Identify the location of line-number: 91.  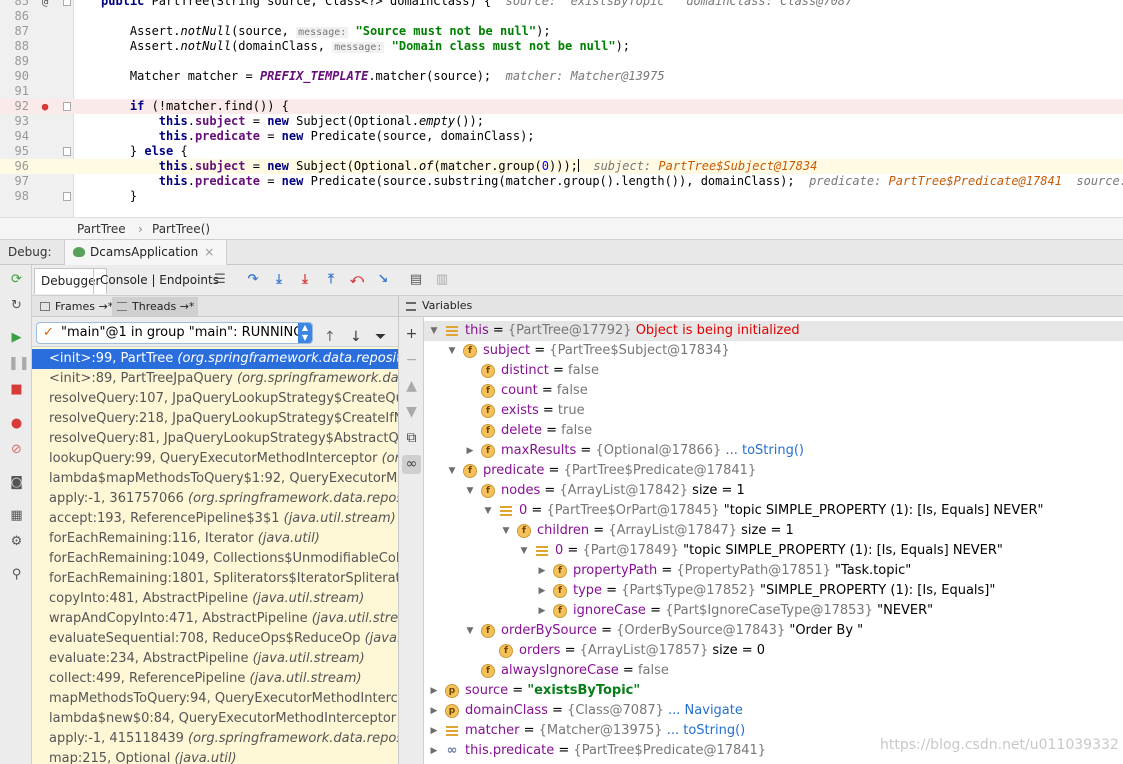
(14, 91).